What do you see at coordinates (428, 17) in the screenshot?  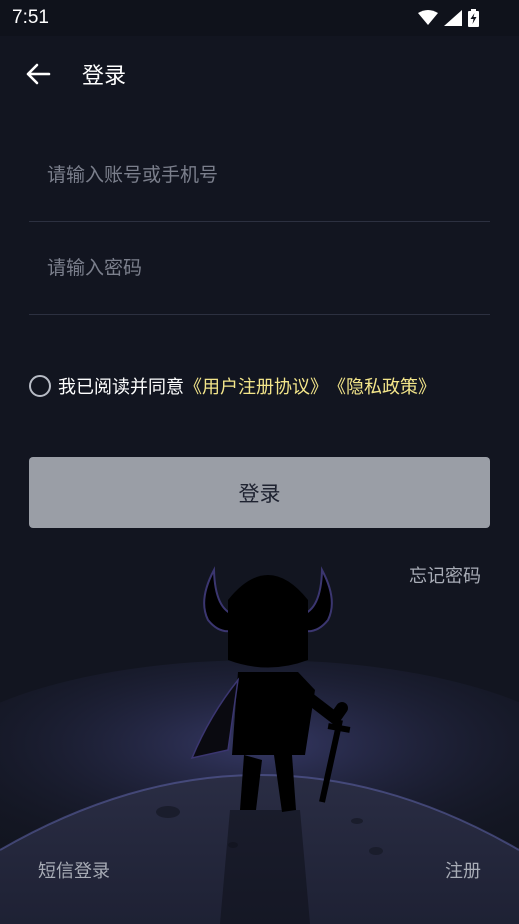 I see `wifi-icon` at bounding box center [428, 17].